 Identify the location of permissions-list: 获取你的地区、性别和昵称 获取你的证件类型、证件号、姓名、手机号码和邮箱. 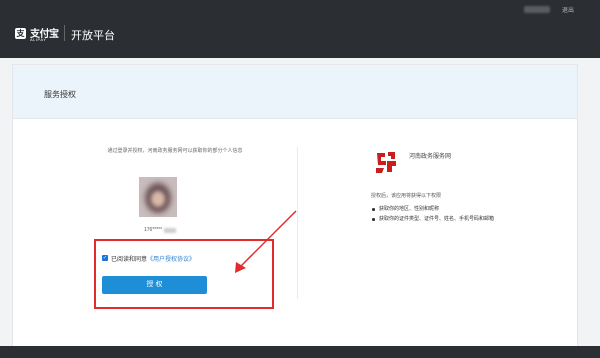
(432, 214).